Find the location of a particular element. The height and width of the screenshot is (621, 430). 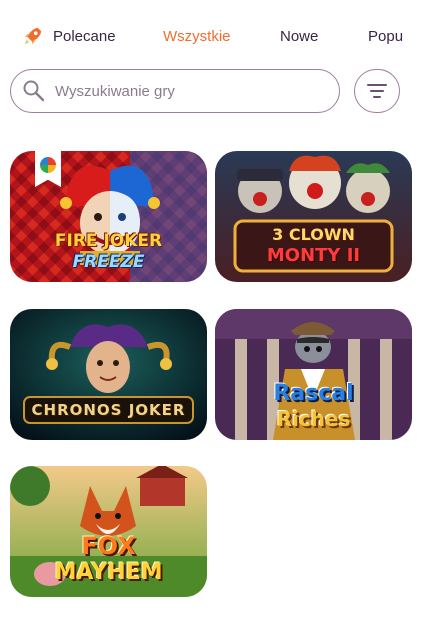

tab-nowe: Nowe is located at coordinates (299, 36).